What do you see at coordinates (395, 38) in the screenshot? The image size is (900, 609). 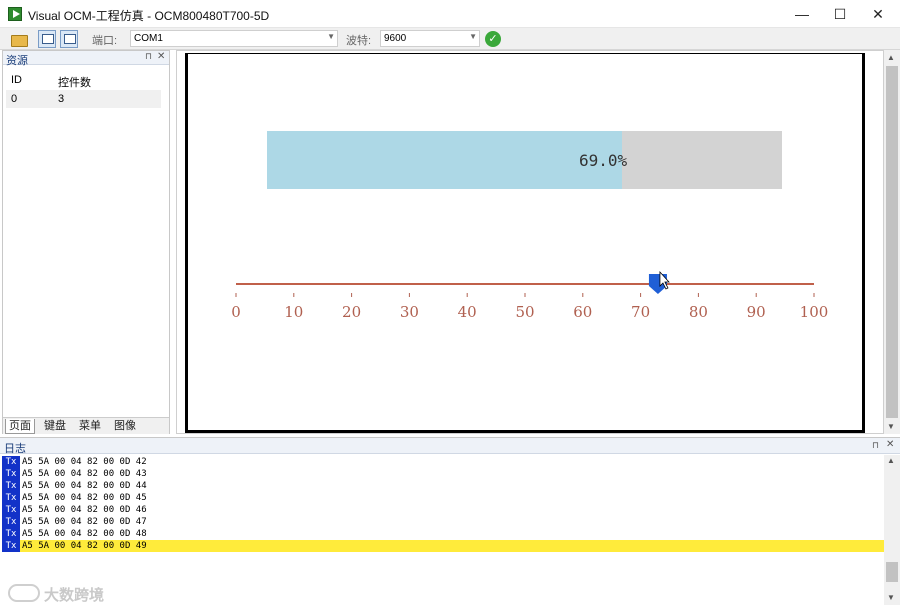 I see `baud-value: 9600` at bounding box center [395, 38].